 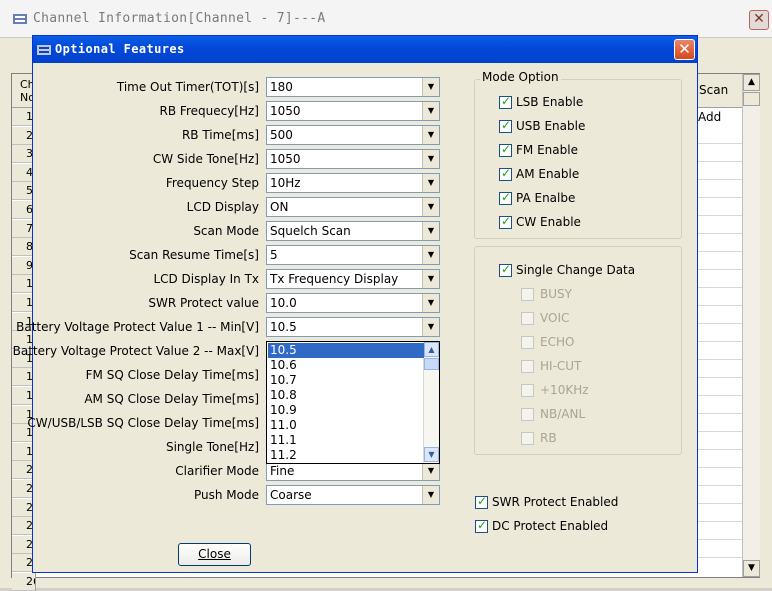 I want to click on field-label: Clarifier Mode, so click(x=217, y=471).